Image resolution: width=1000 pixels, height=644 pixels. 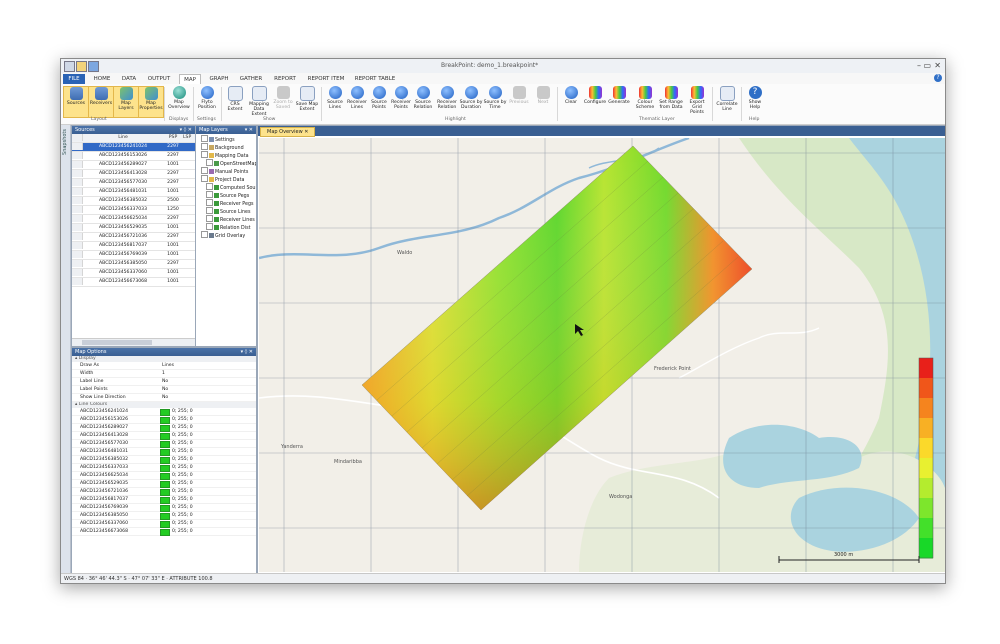 What do you see at coordinates (375, 79) in the screenshot?
I see `tab-report-table: REPORT TABLE` at bounding box center [375, 79].